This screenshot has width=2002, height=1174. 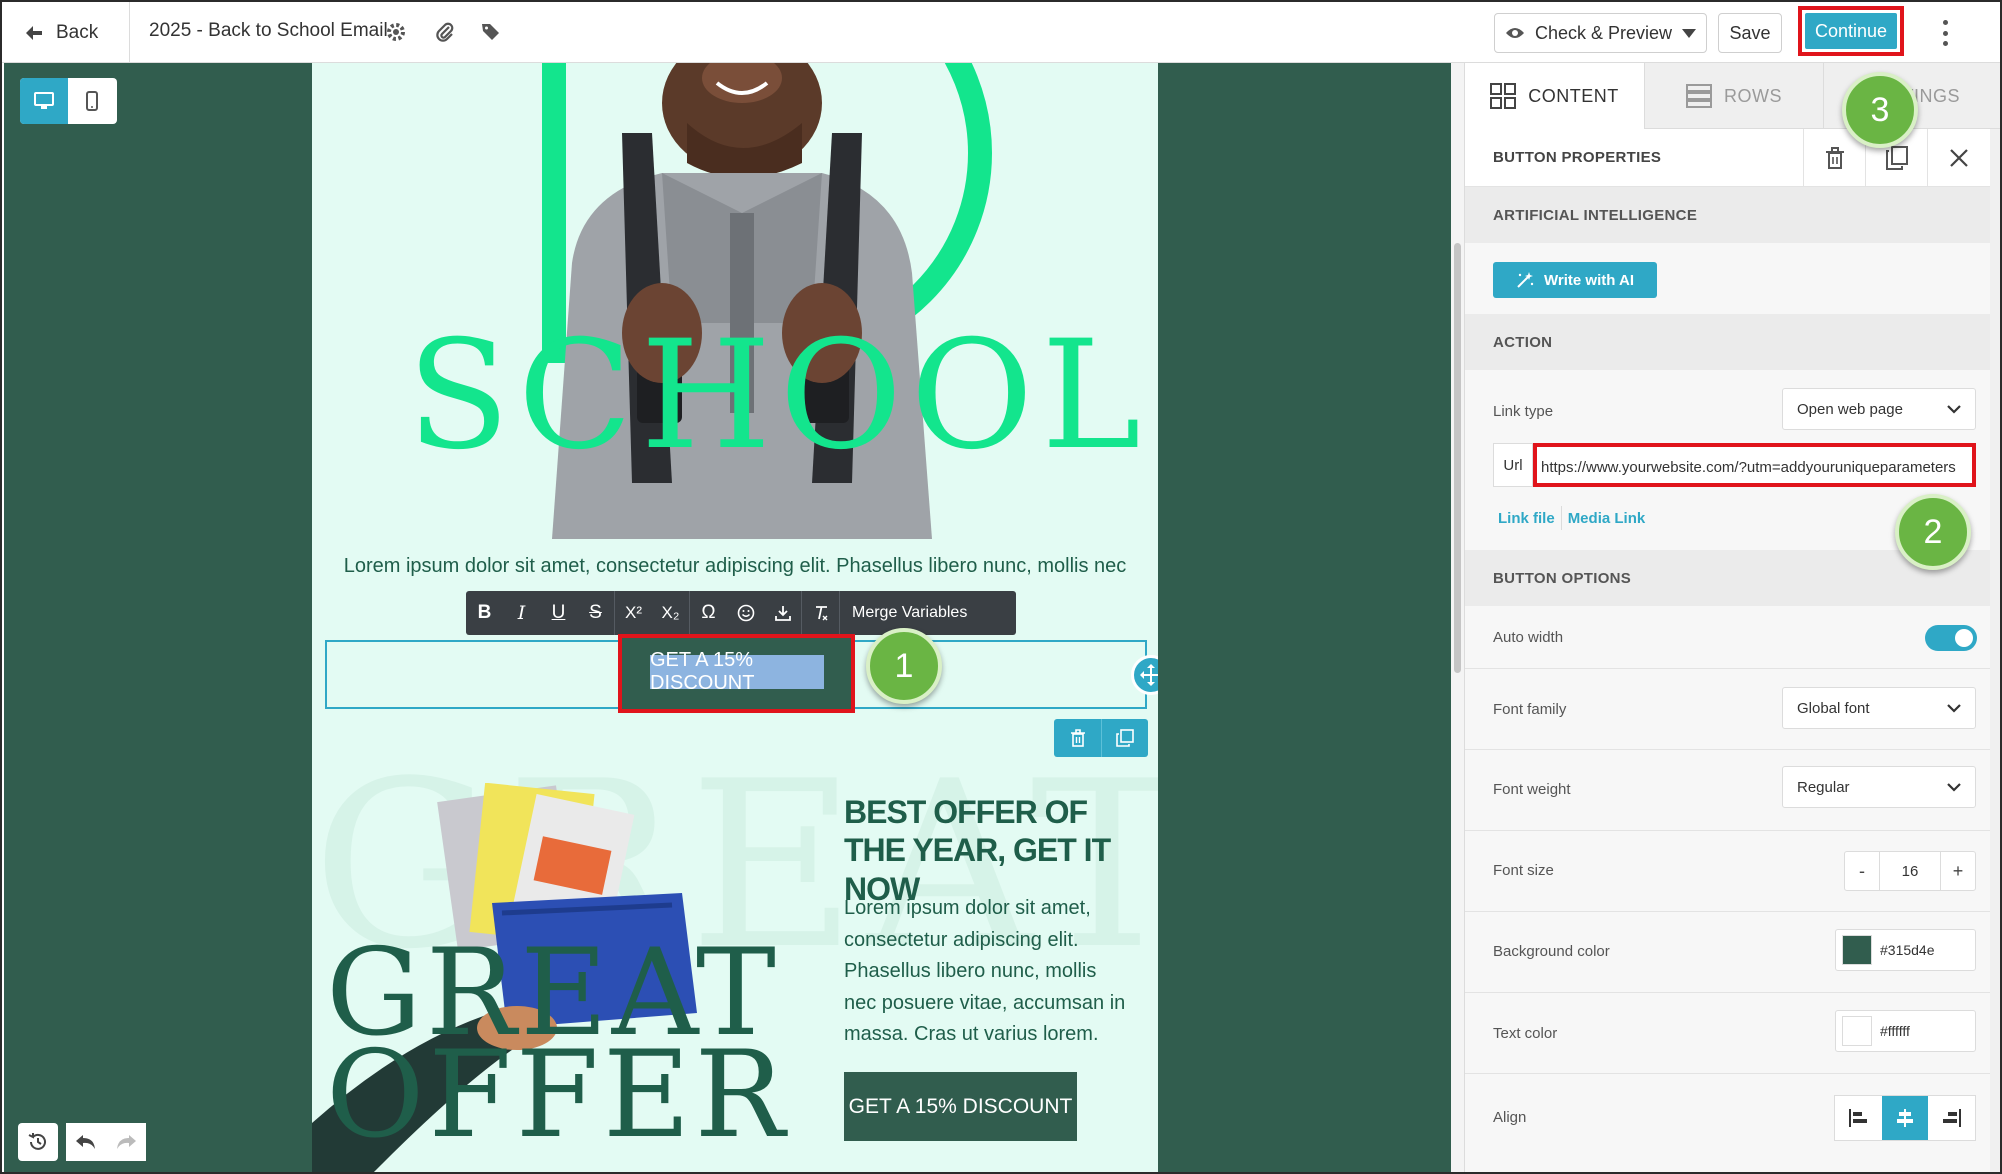 What do you see at coordinates (1457, 458) in the screenshot?
I see `canvas-scrollbar-thumb` at bounding box center [1457, 458].